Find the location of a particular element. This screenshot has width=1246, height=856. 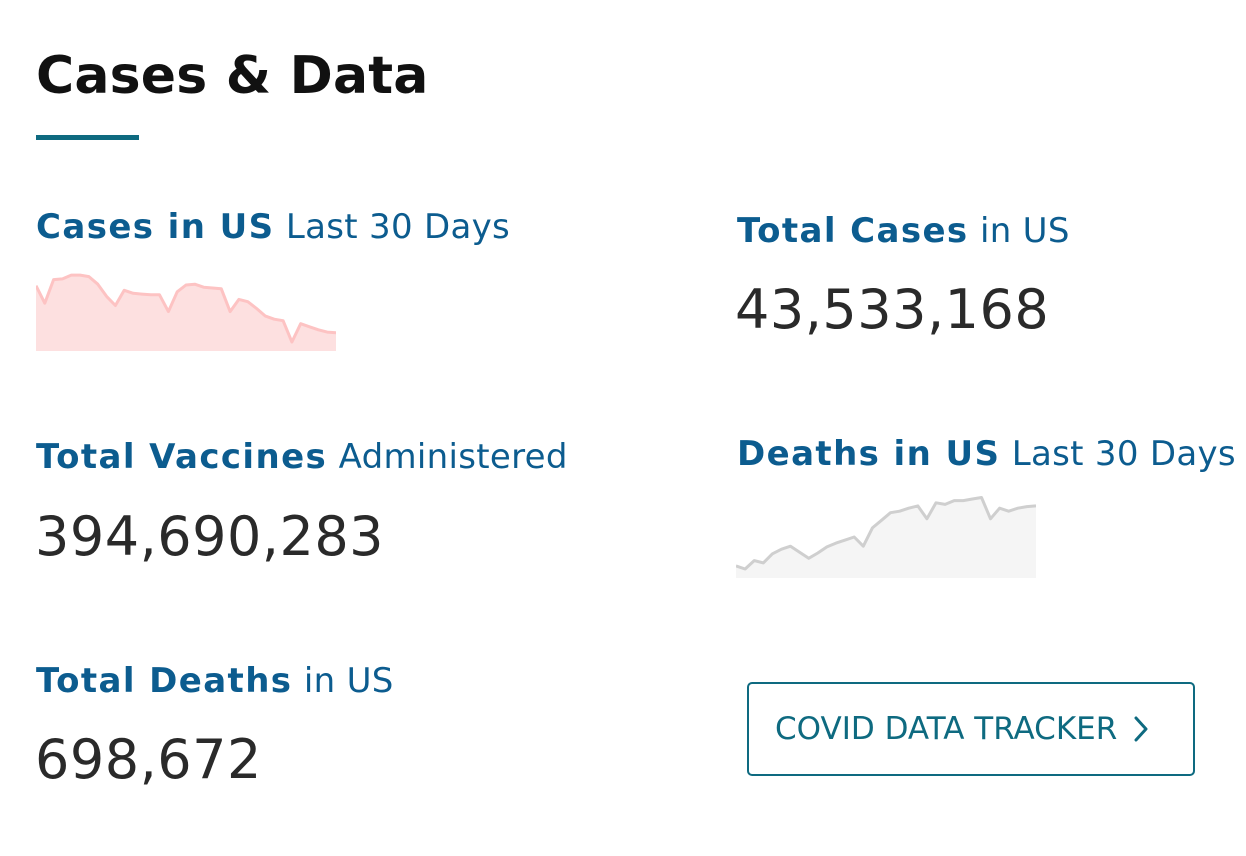

covid-data-tracker-button: COVID DATA TRACKER is located at coordinates (971, 729).